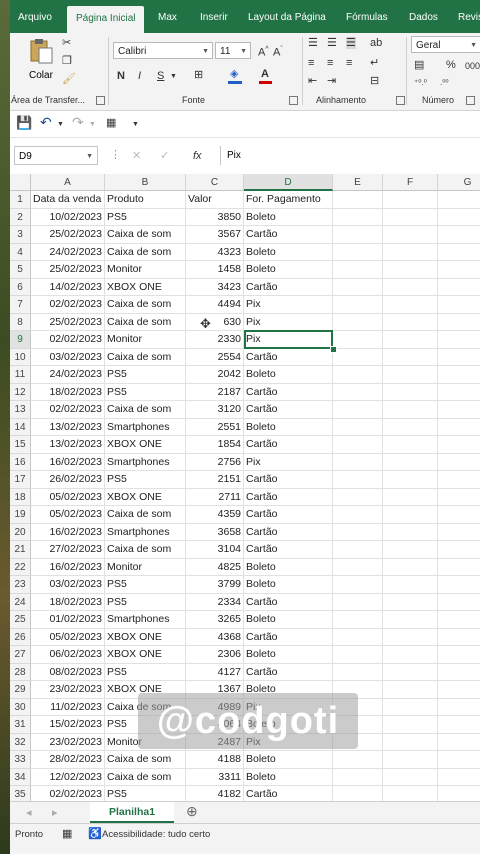 This screenshot has height=854, width=480. Describe the element at coordinates (192, 811) in the screenshot. I see `add-sheet-icon: ⊕` at that location.